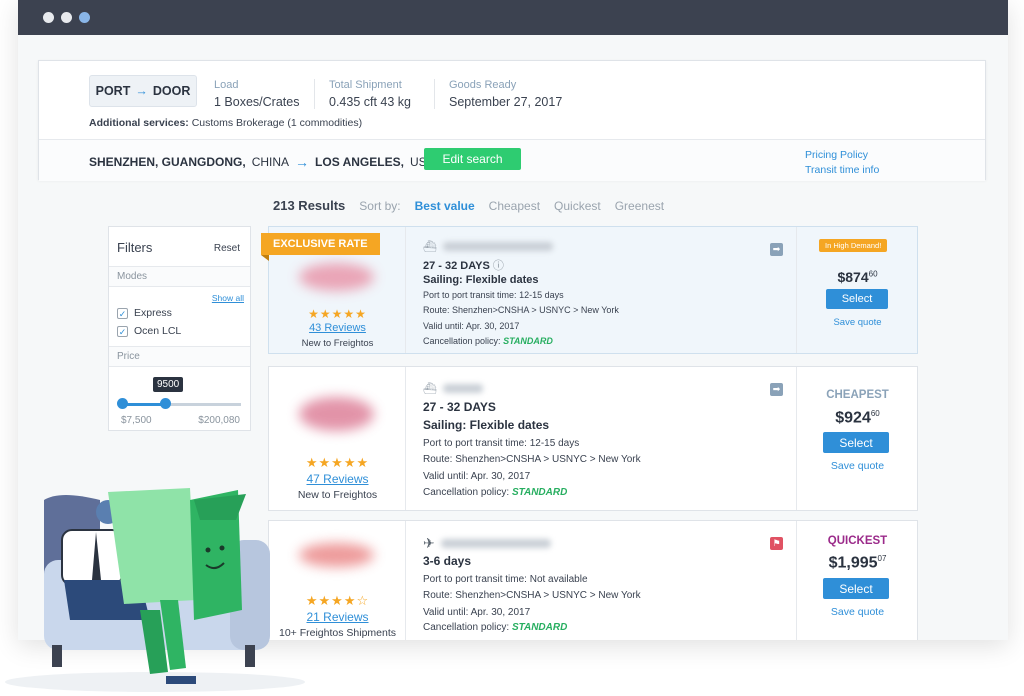  Describe the element at coordinates (48, 17) in the screenshot. I see `window-dot-close` at that location.